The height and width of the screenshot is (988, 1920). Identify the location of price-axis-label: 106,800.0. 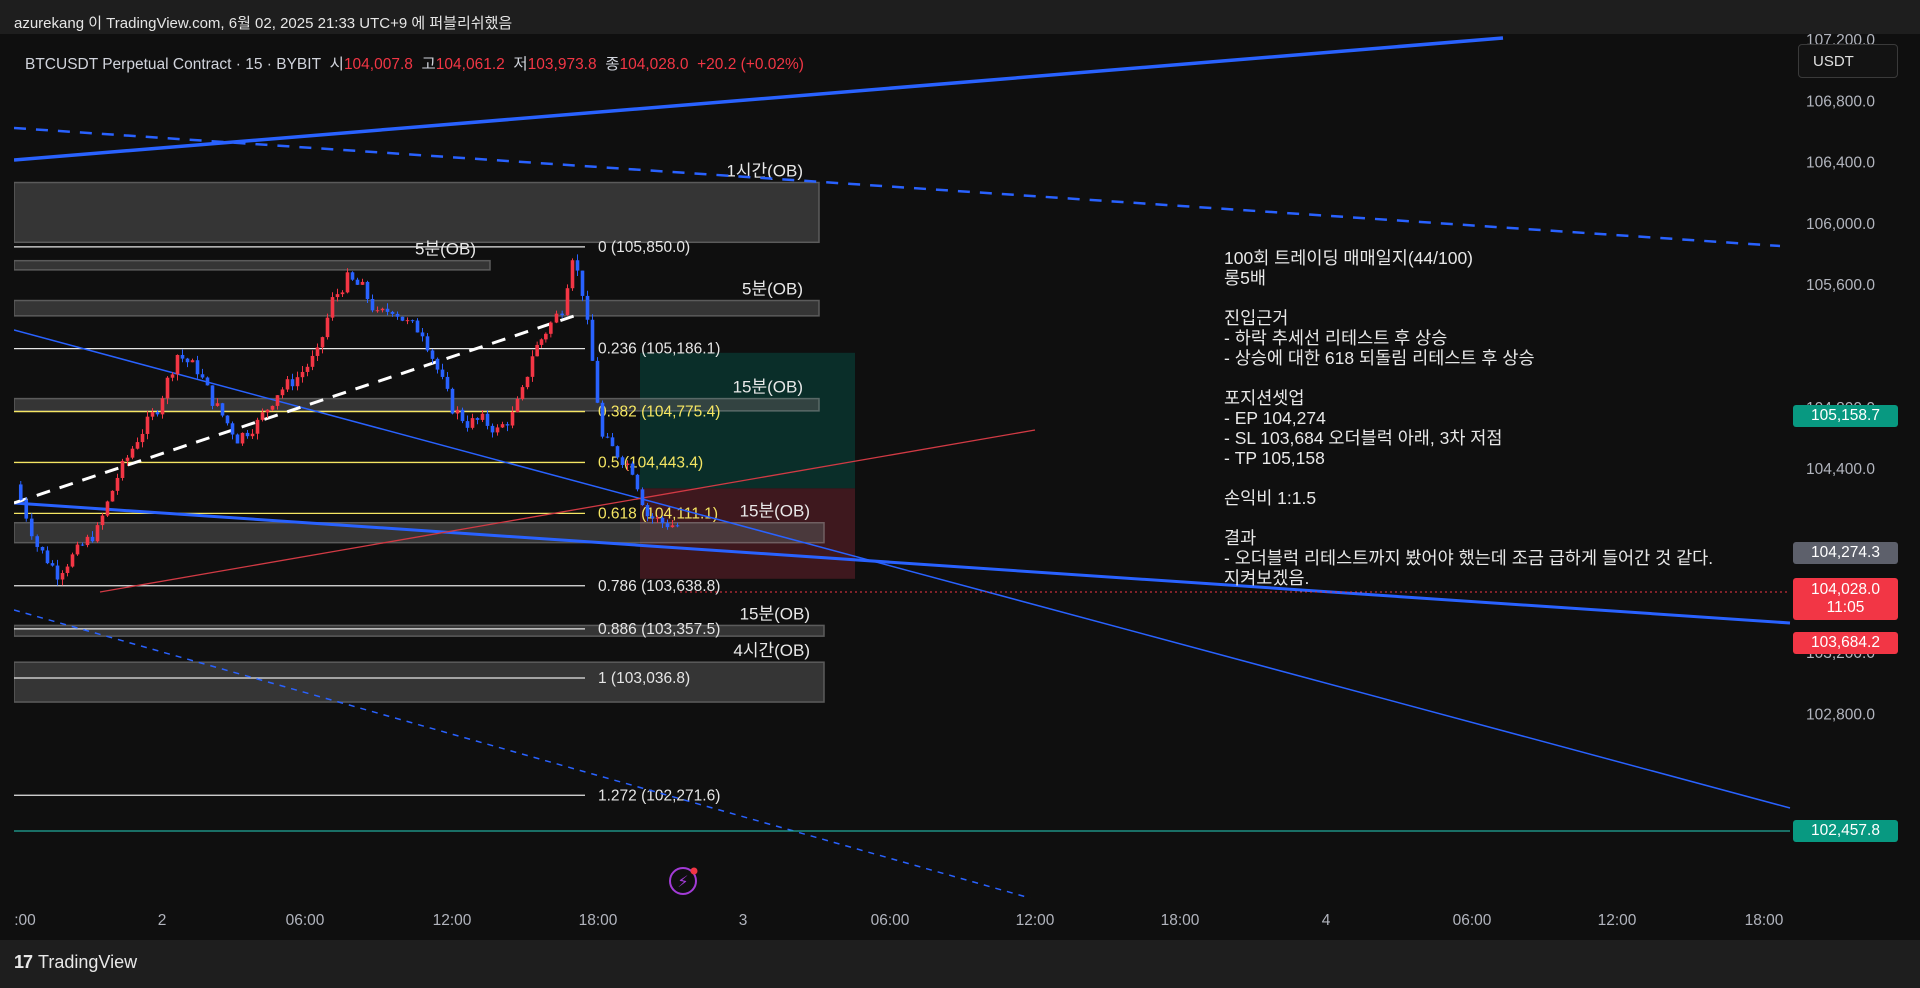
(1840, 101).